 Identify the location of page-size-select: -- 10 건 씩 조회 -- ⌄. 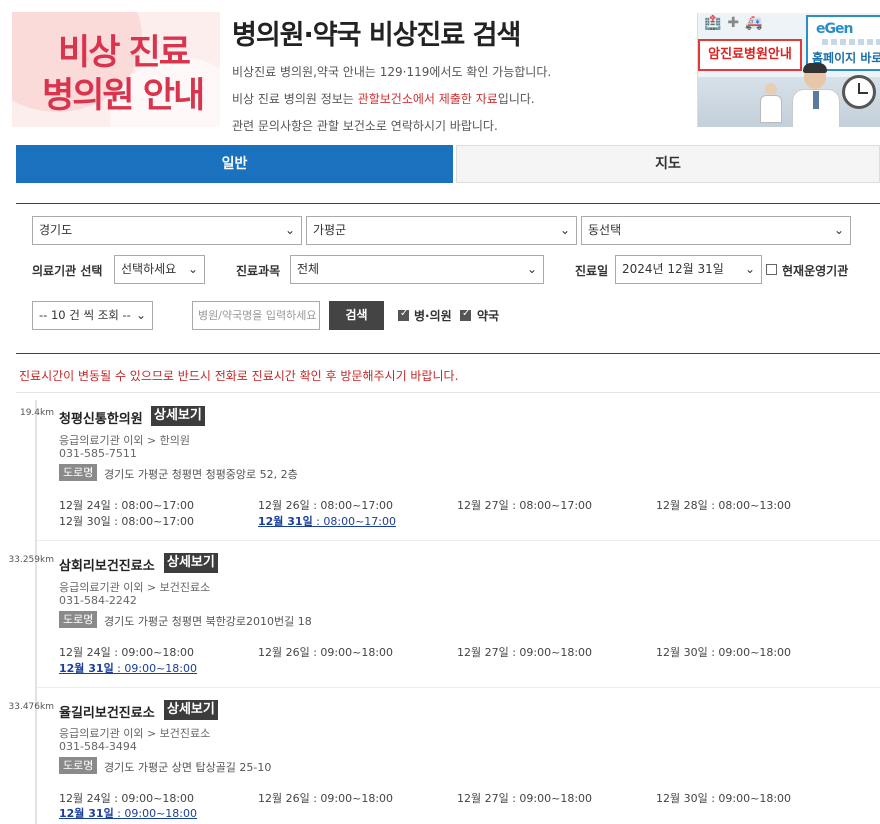
(92, 315).